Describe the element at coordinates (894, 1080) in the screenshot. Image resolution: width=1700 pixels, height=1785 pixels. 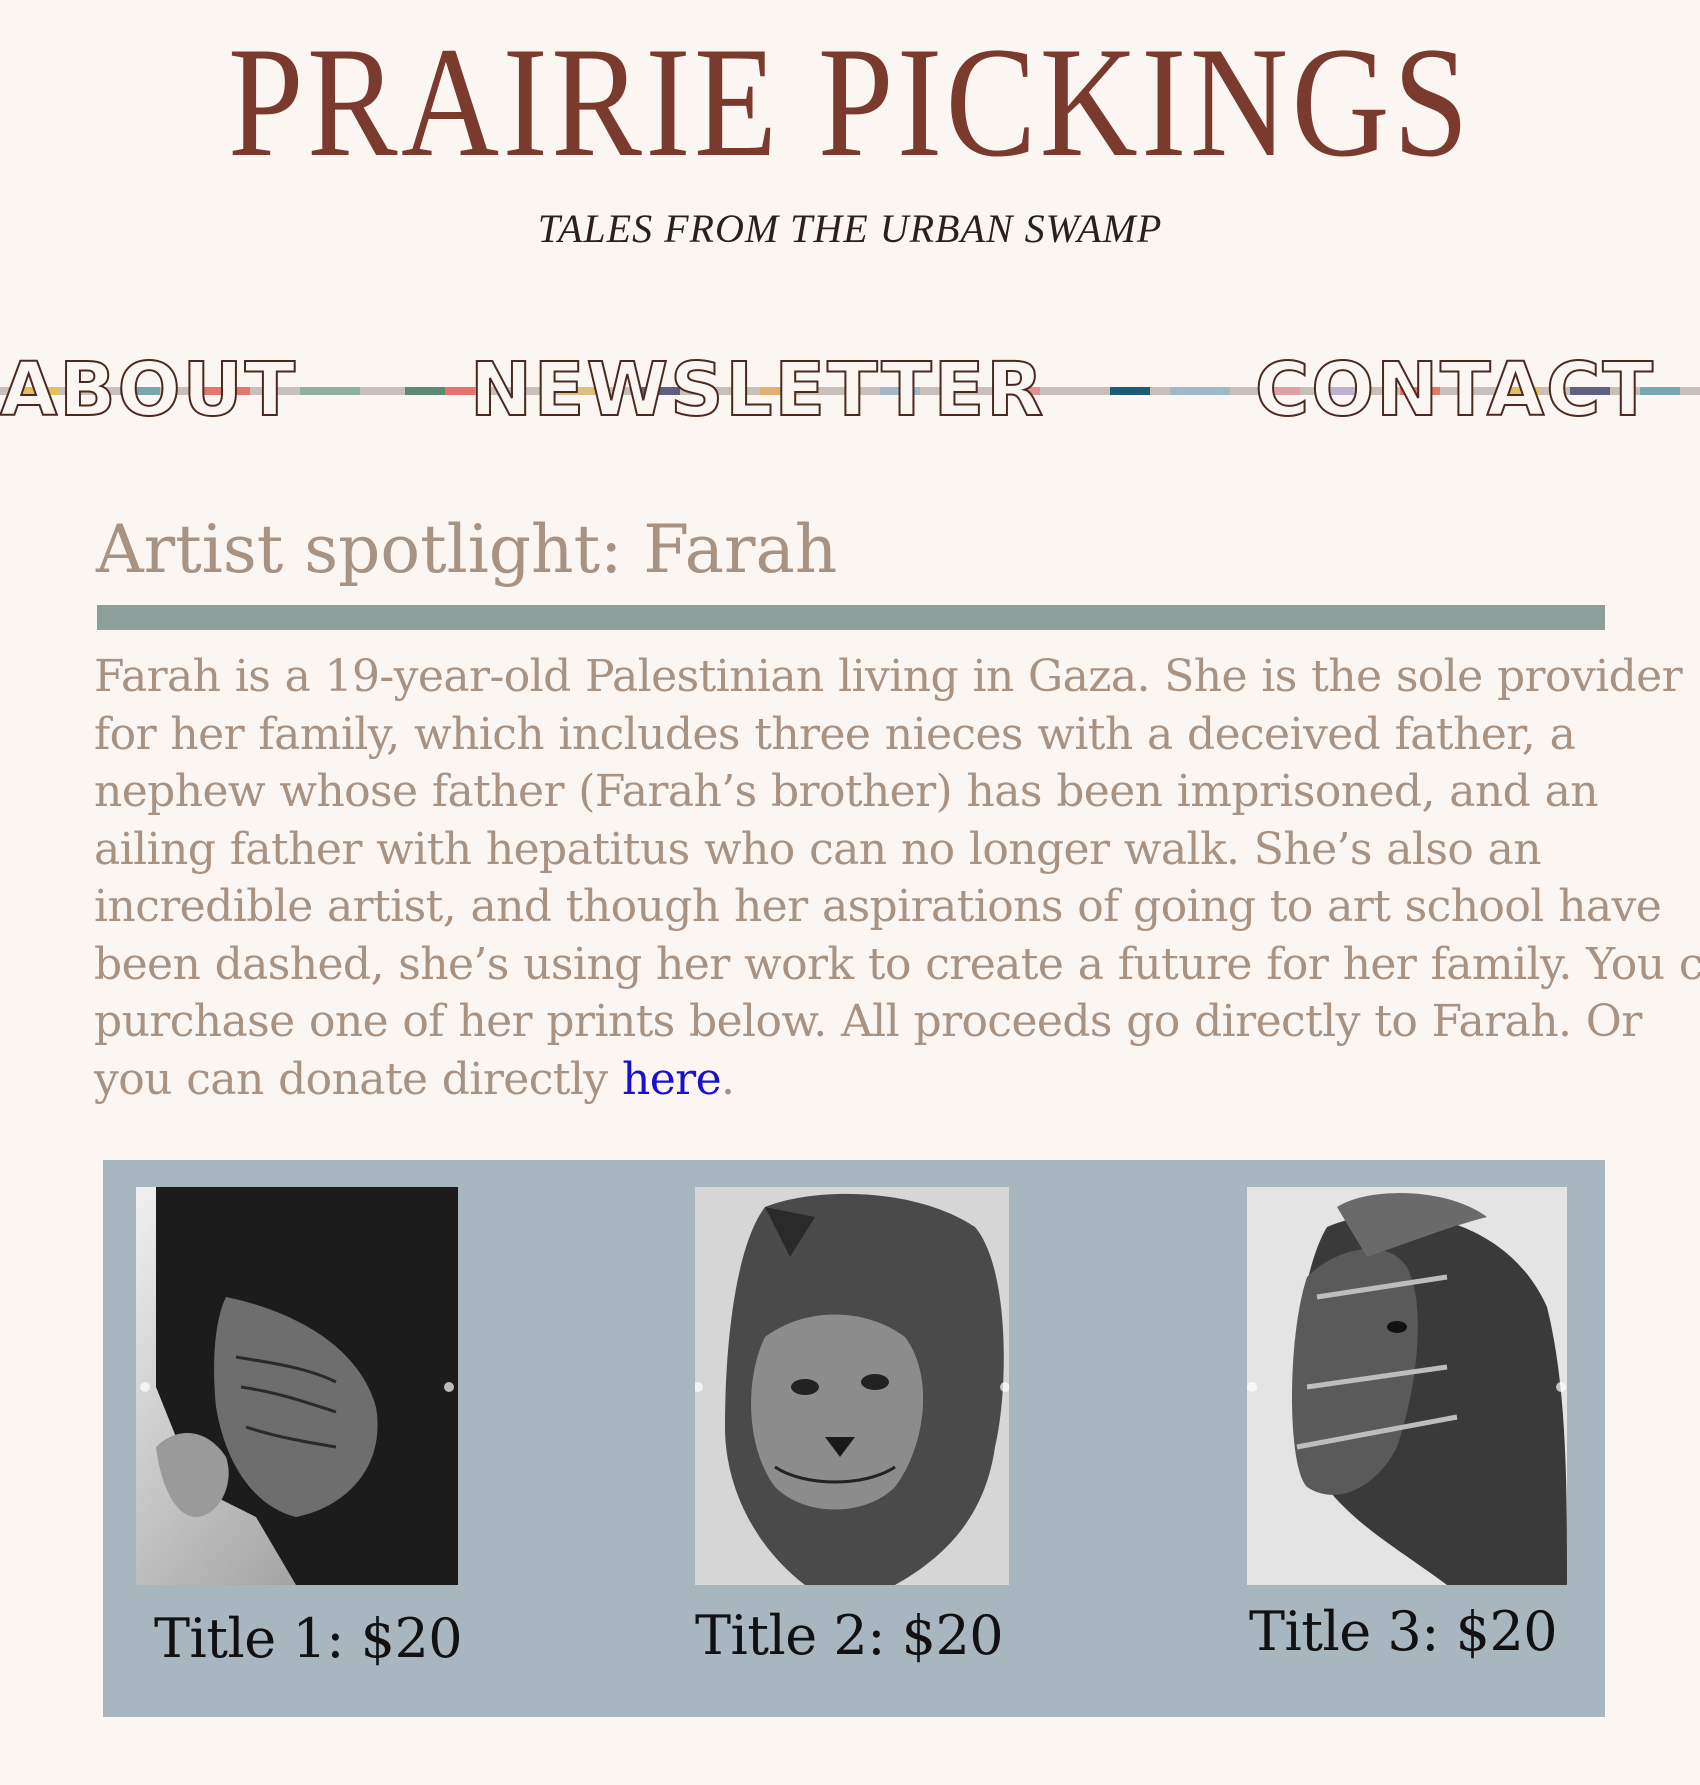
I see `body-line-last: you can donate directly here.` at that location.